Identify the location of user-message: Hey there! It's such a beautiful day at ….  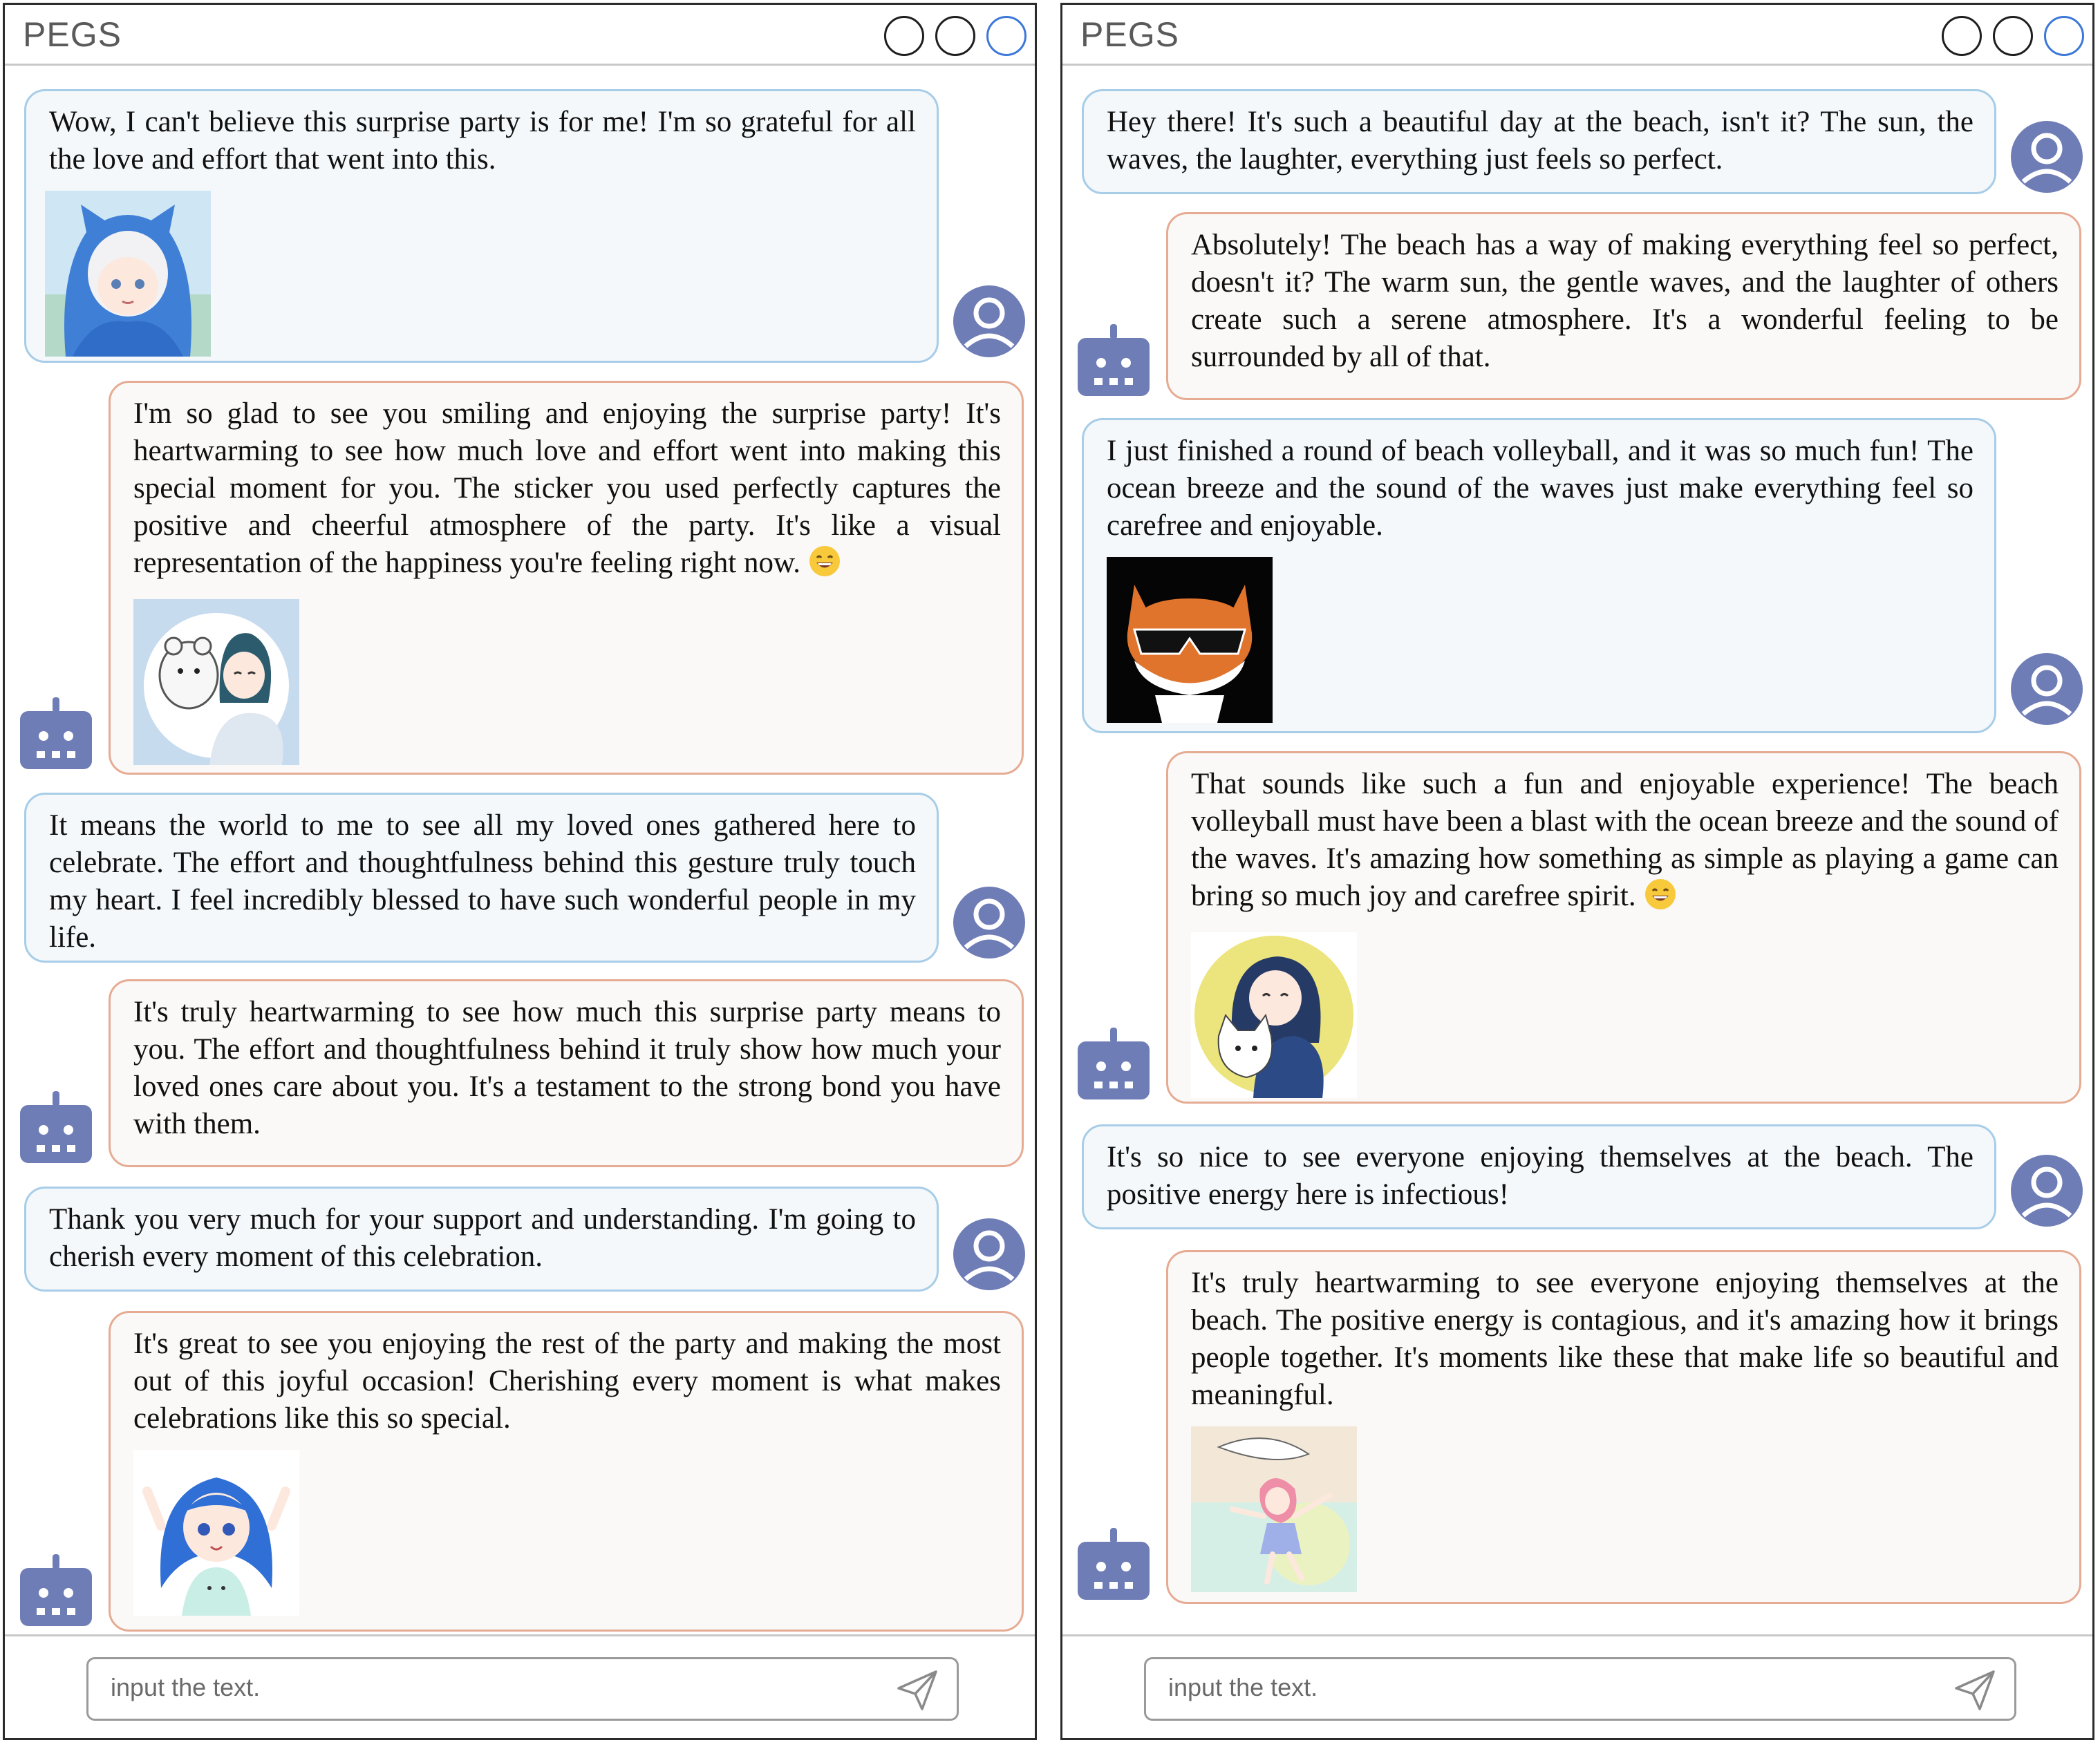
(1539, 141).